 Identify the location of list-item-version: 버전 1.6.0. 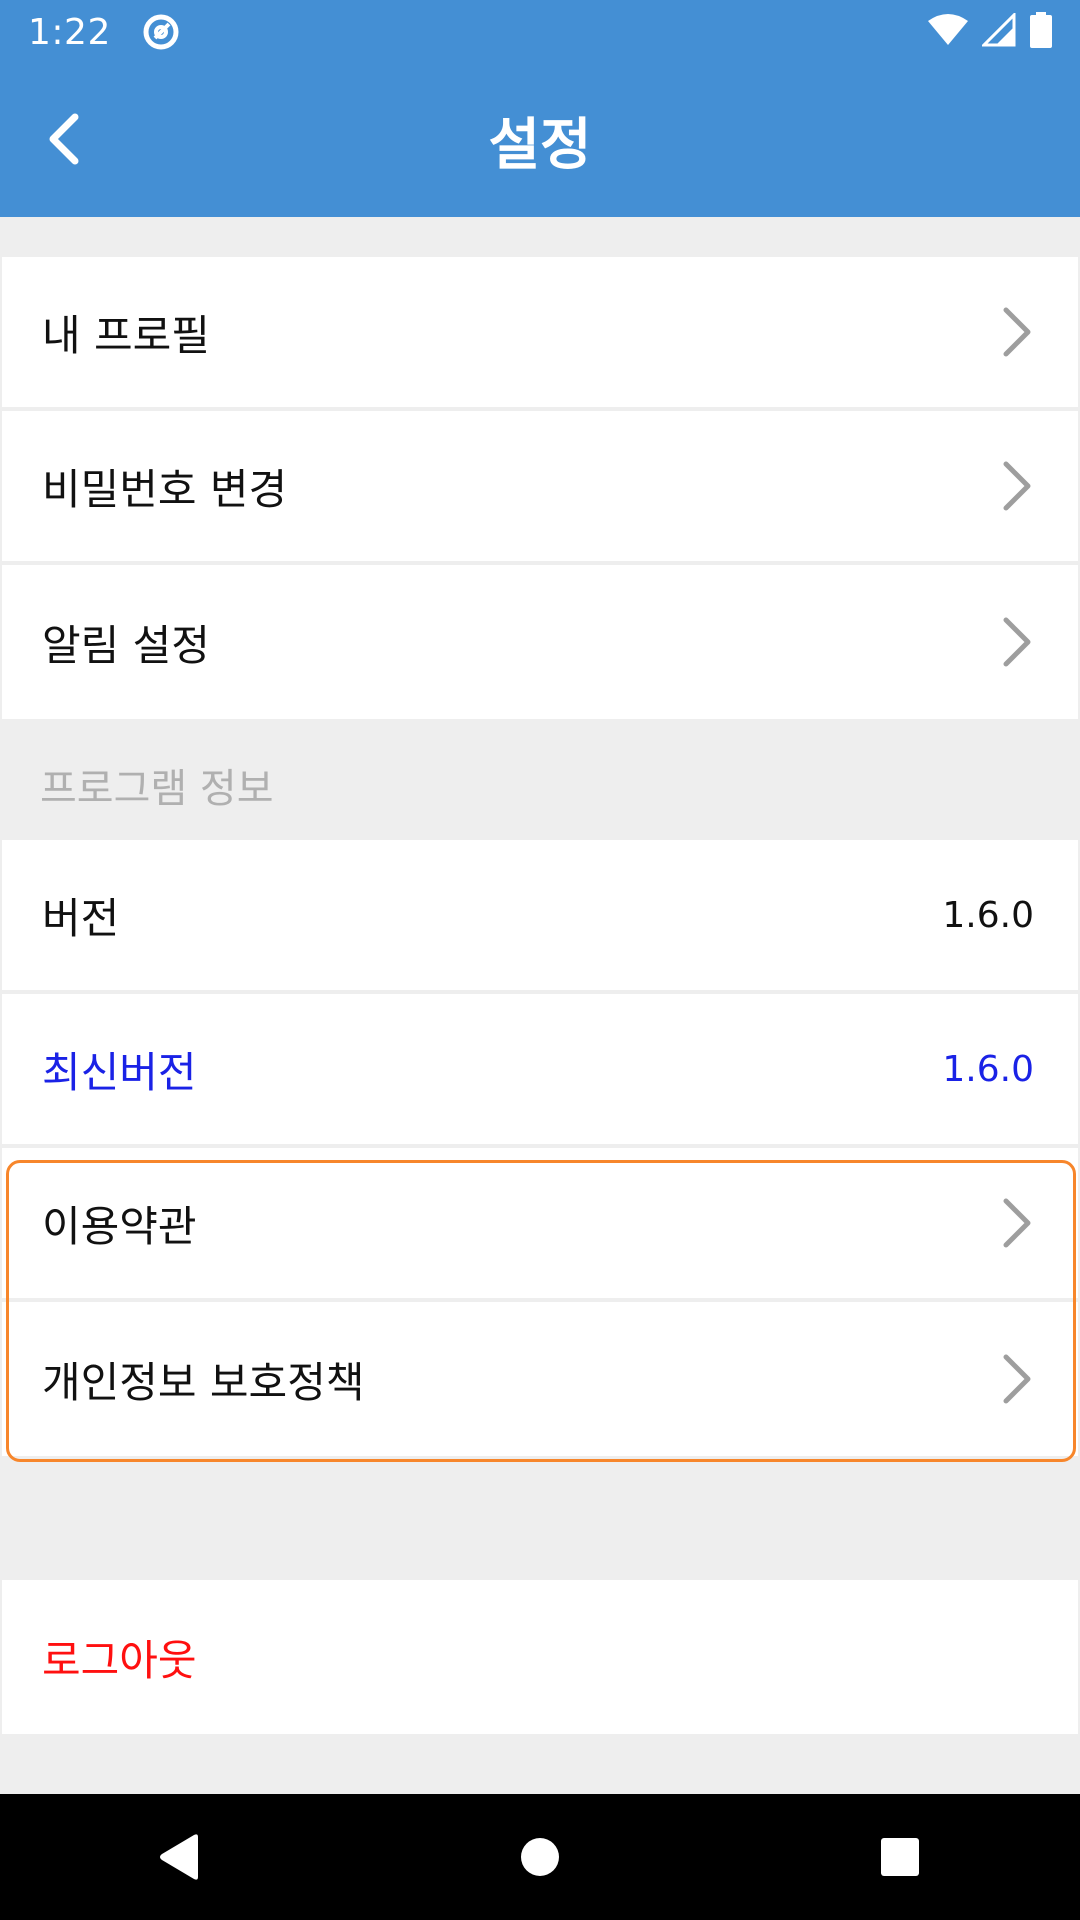
(540, 917).